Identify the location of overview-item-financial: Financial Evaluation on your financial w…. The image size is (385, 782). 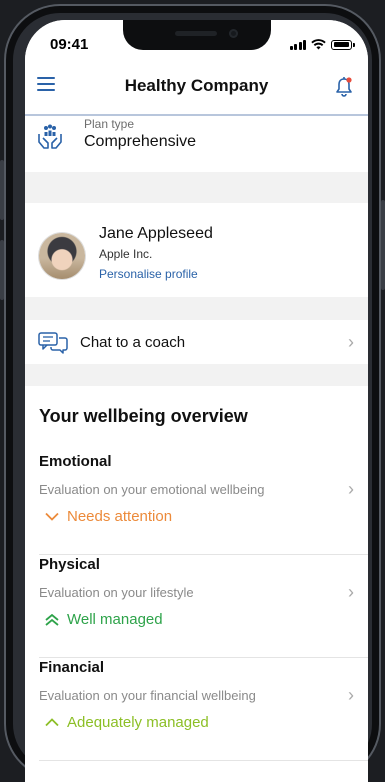
(196, 710).